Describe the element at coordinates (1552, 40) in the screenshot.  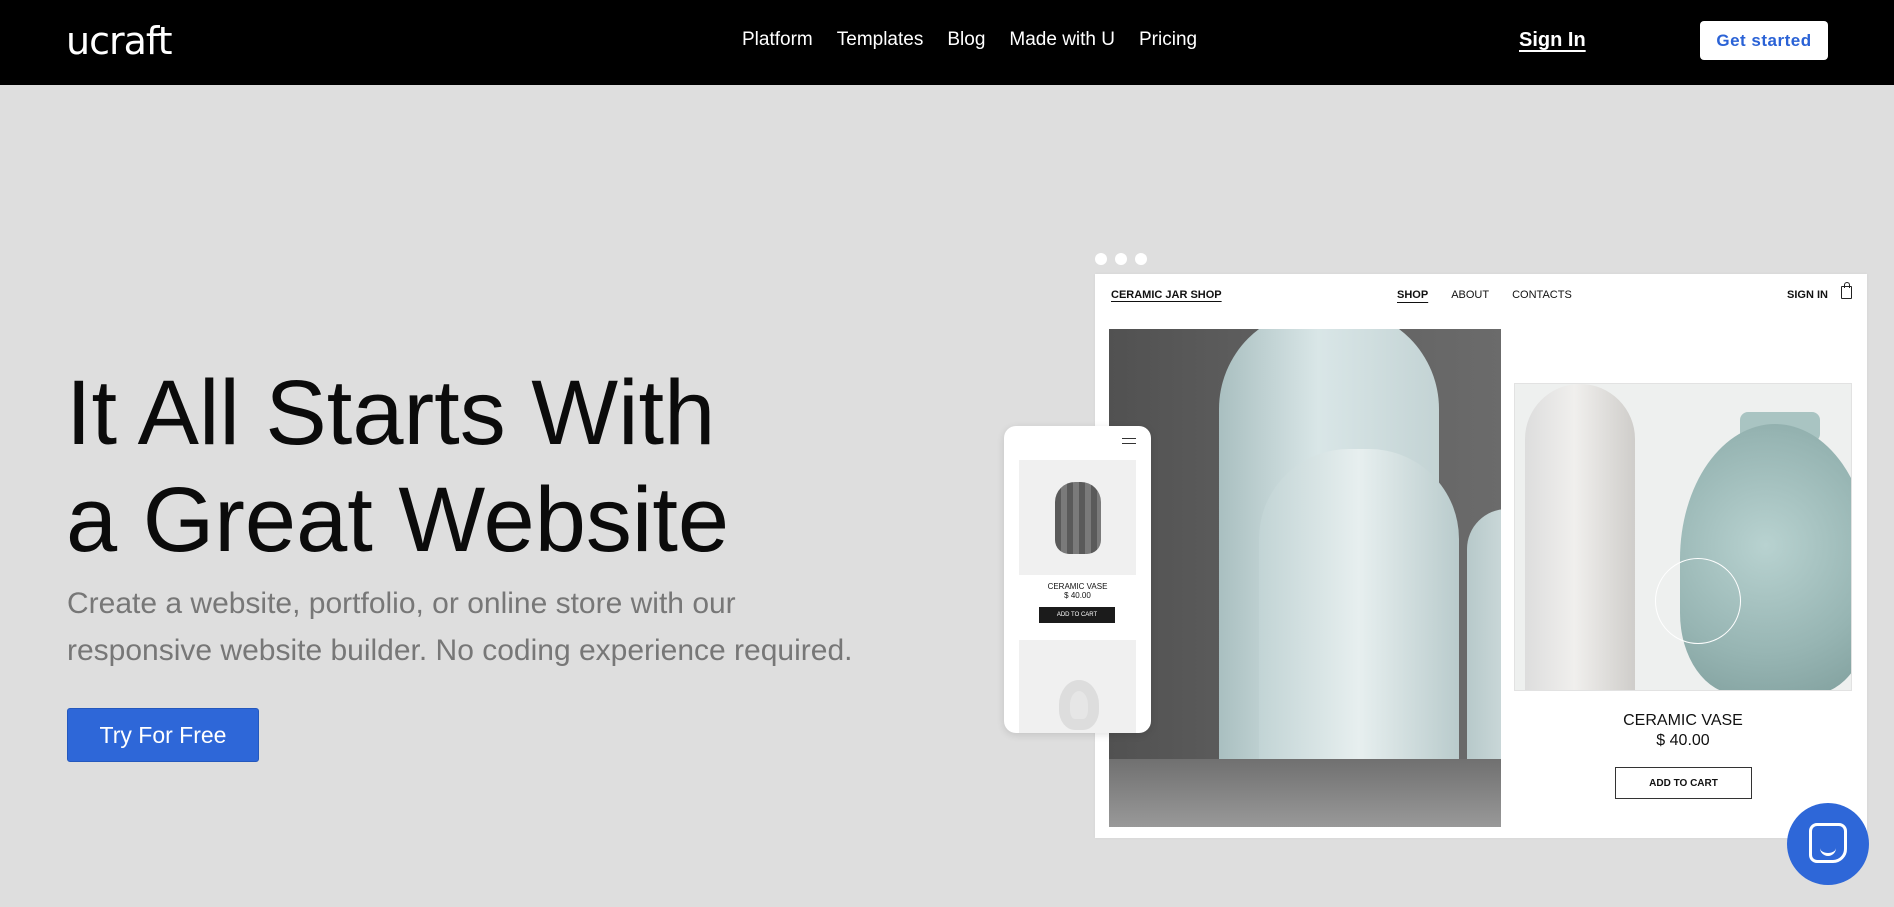
I see `sign-in-link: Sign In` at that location.